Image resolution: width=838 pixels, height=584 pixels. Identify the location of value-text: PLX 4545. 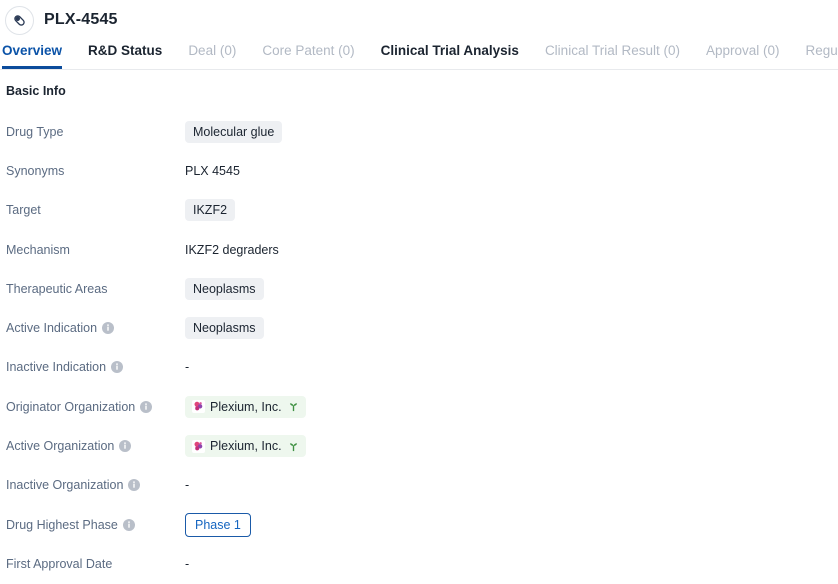
(212, 170).